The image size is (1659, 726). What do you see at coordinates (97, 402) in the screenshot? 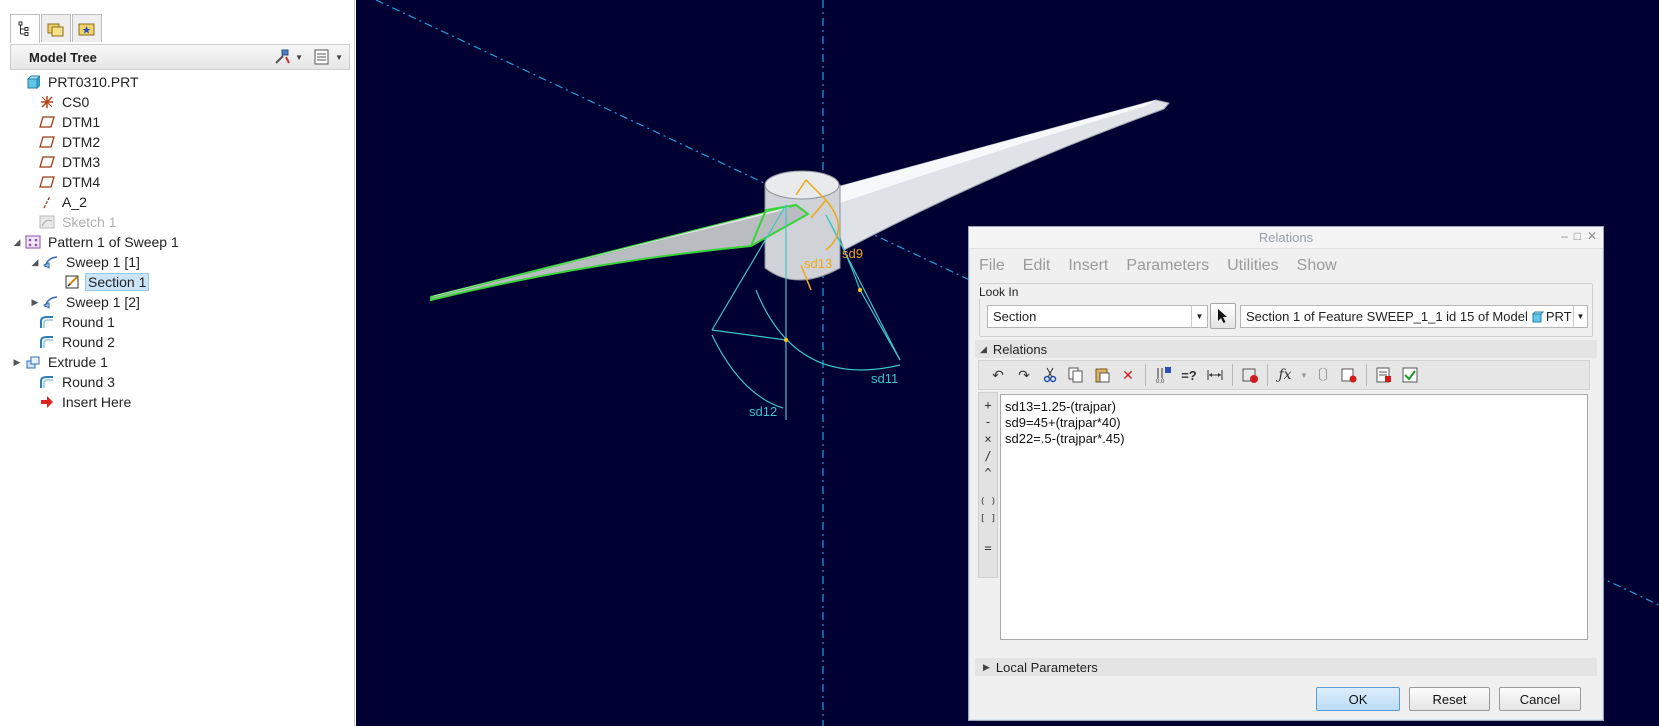
I see `tree-item-label: Insert Here` at bounding box center [97, 402].